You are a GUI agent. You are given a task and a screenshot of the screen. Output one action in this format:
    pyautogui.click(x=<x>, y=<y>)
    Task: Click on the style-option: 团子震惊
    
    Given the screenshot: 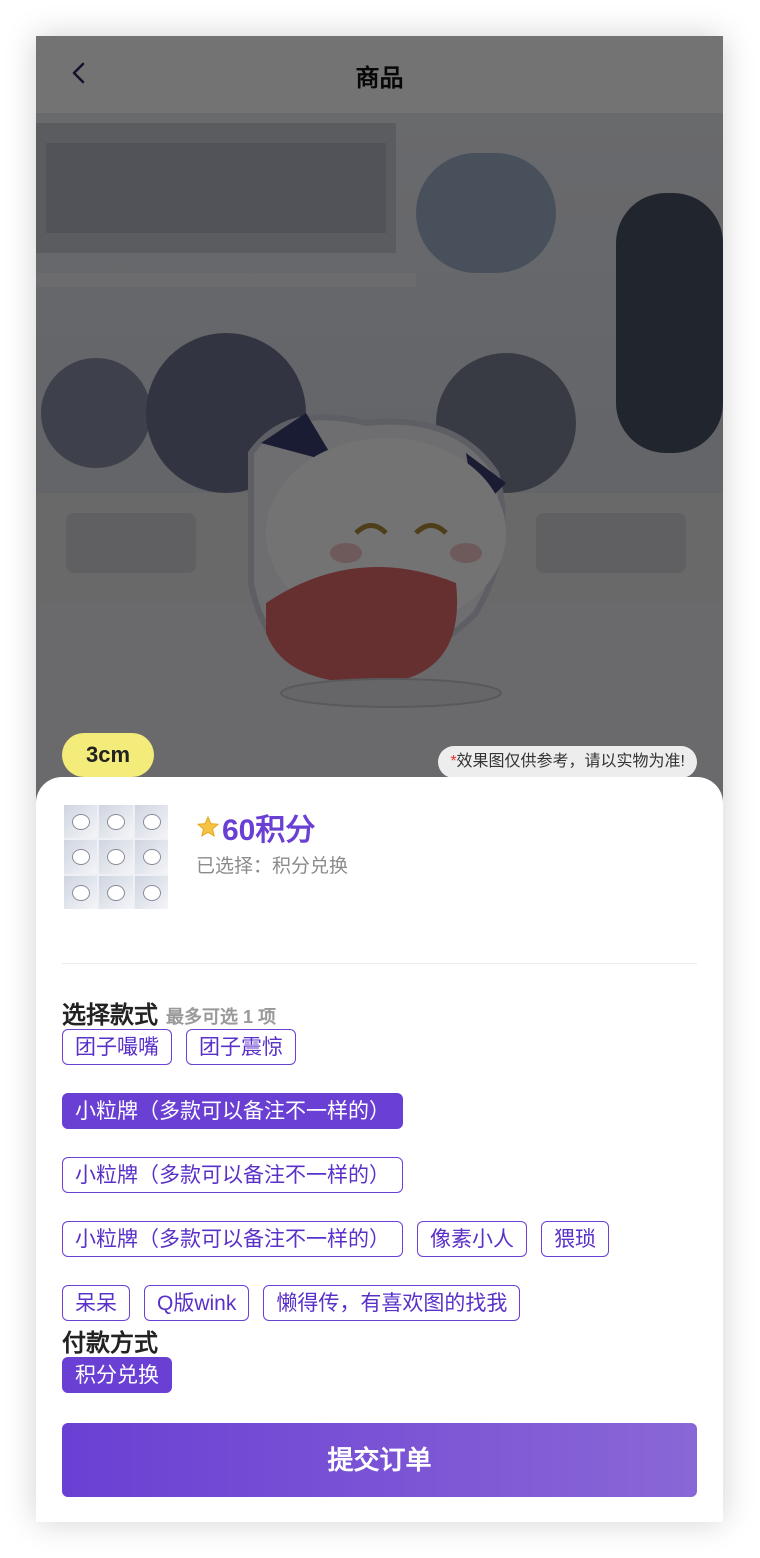 What is the action you would take?
    pyautogui.click(x=241, y=1047)
    